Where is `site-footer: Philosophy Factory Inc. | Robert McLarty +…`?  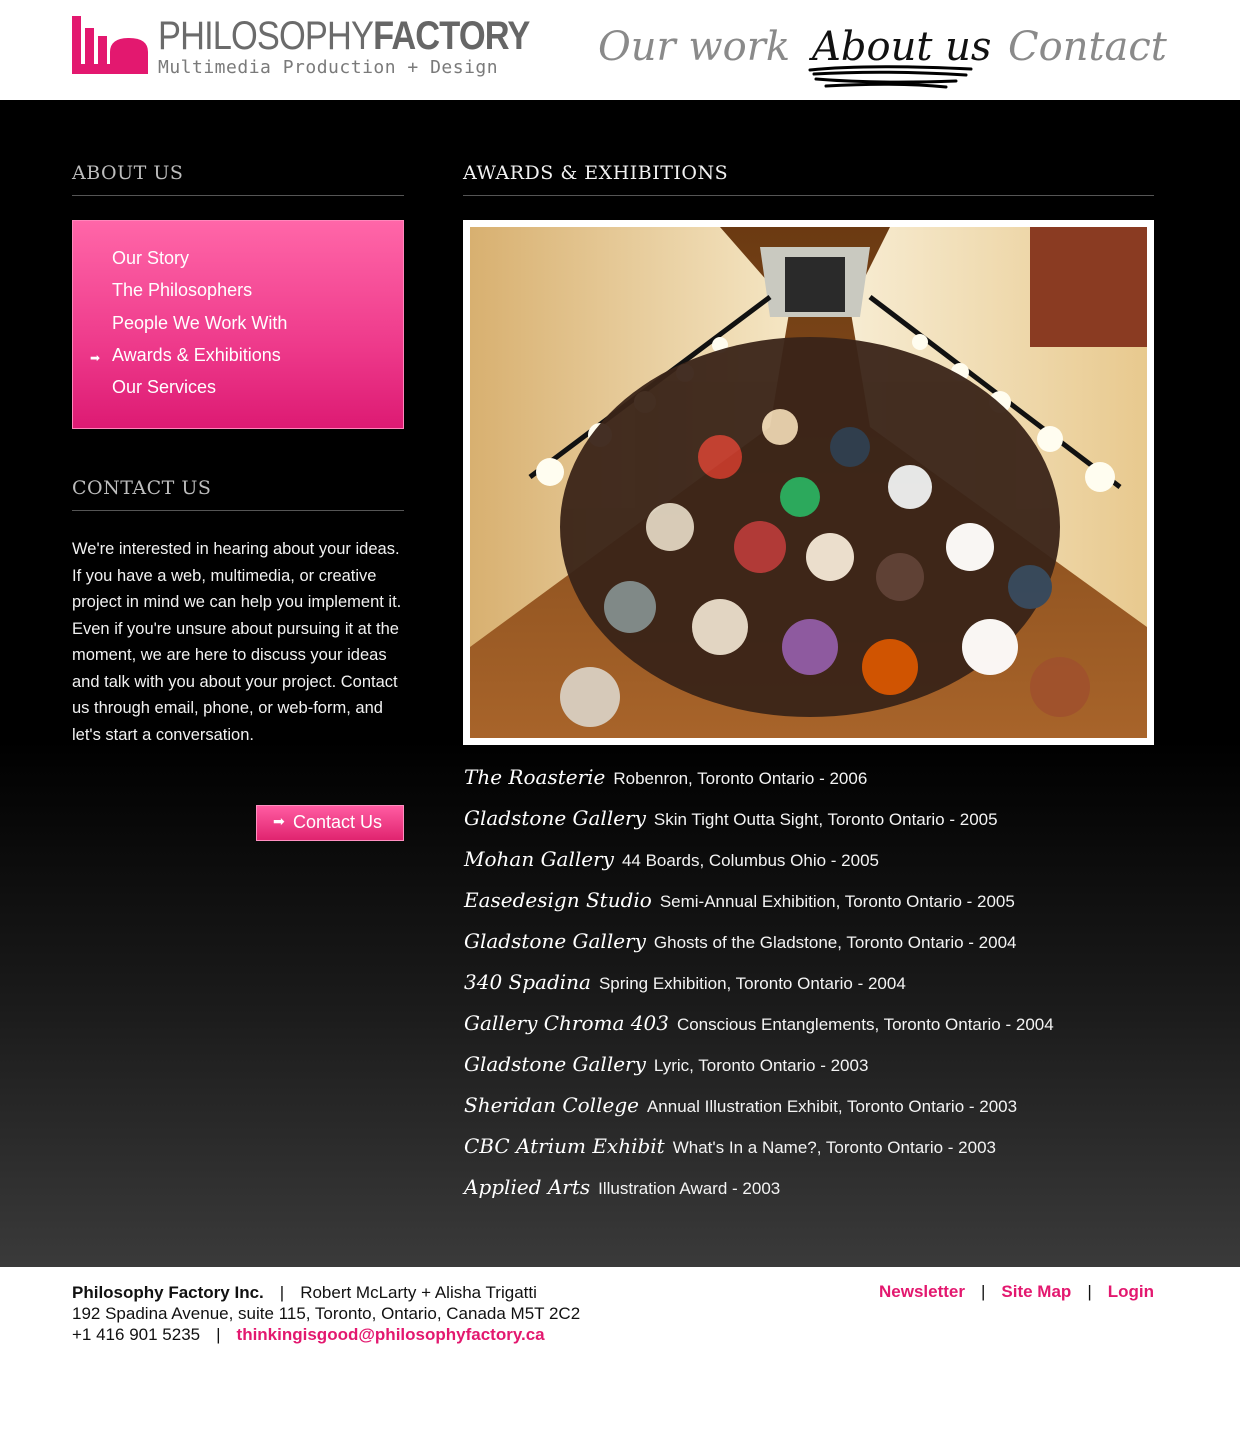
site-footer: Philosophy Factory Inc. | Robert McLarty +… is located at coordinates (620, 1352).